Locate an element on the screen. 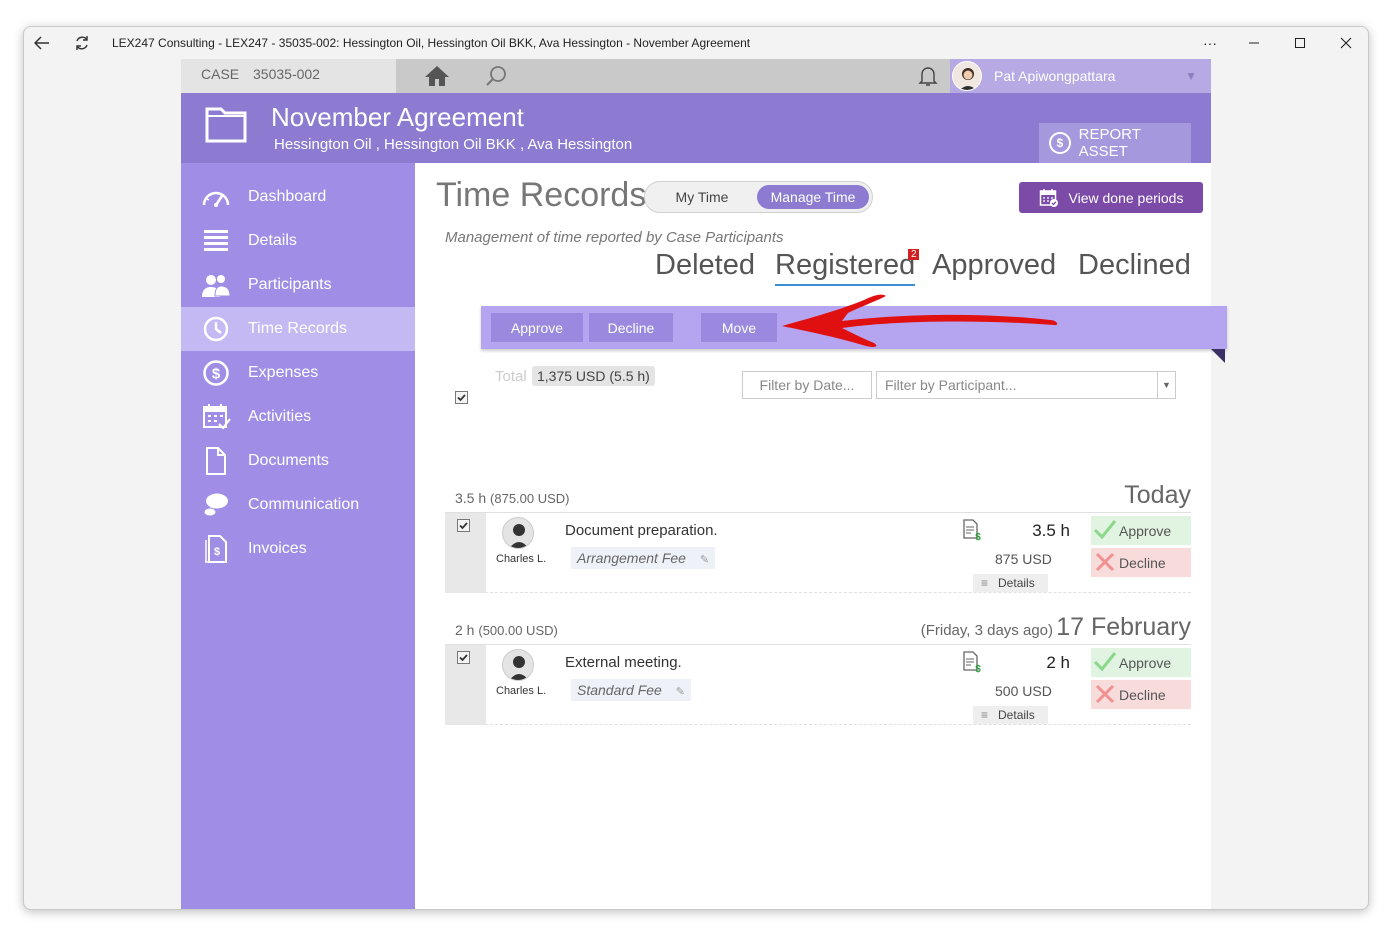 This screenshot has height=935, width=1391. my-time-option: My Time is located at coordinates (702, 197).